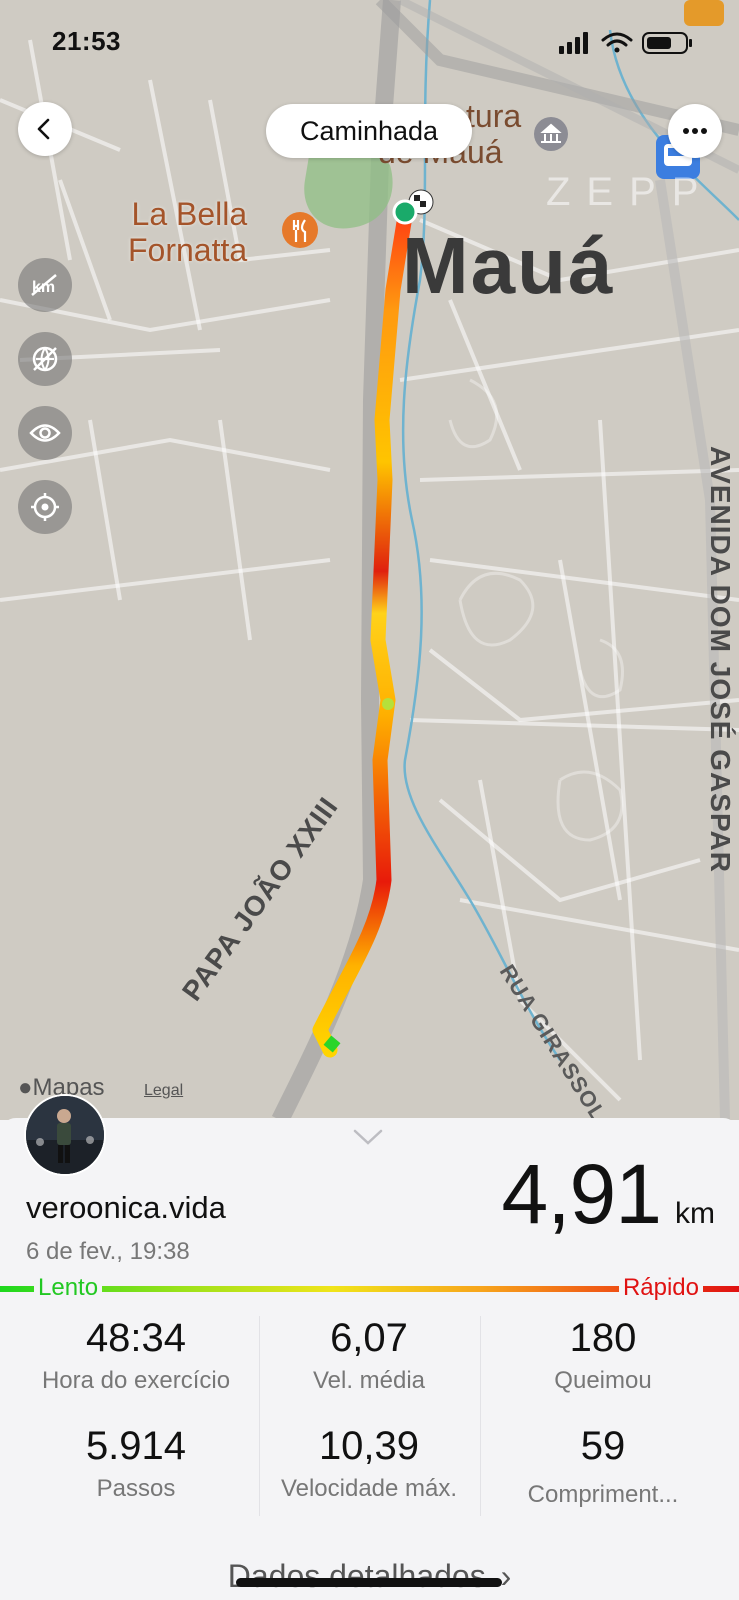 Image resolution: width=739 pixels, height=1600 pixels. What do you see at coordinates (667, 43) in the screenshot?
I see `battery-icon` at bounding box center [667, 43].